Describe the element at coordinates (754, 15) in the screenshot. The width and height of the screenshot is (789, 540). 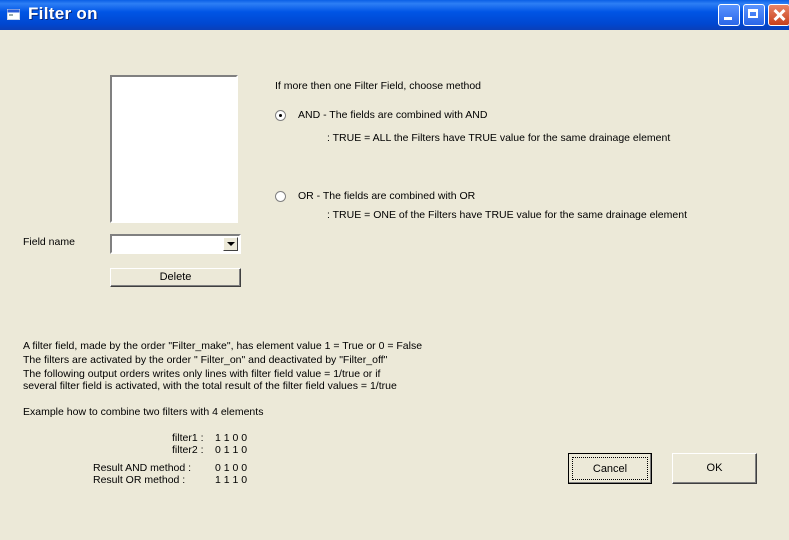
I see `maximize-button` at that location.